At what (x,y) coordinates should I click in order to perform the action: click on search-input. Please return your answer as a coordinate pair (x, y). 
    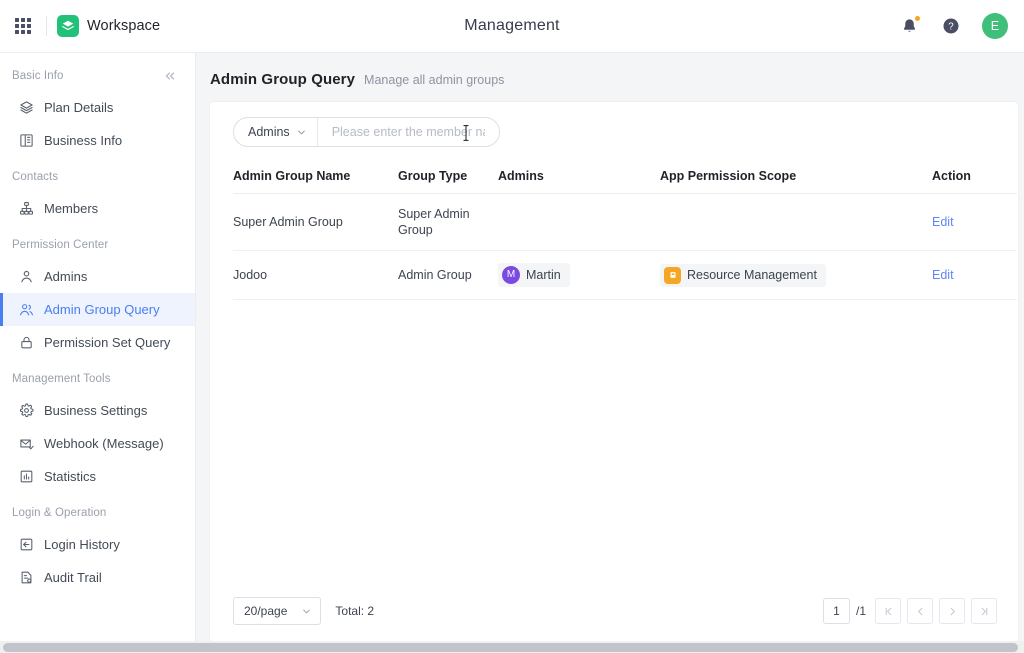
    Looking at the image, I should click on (408, 132).